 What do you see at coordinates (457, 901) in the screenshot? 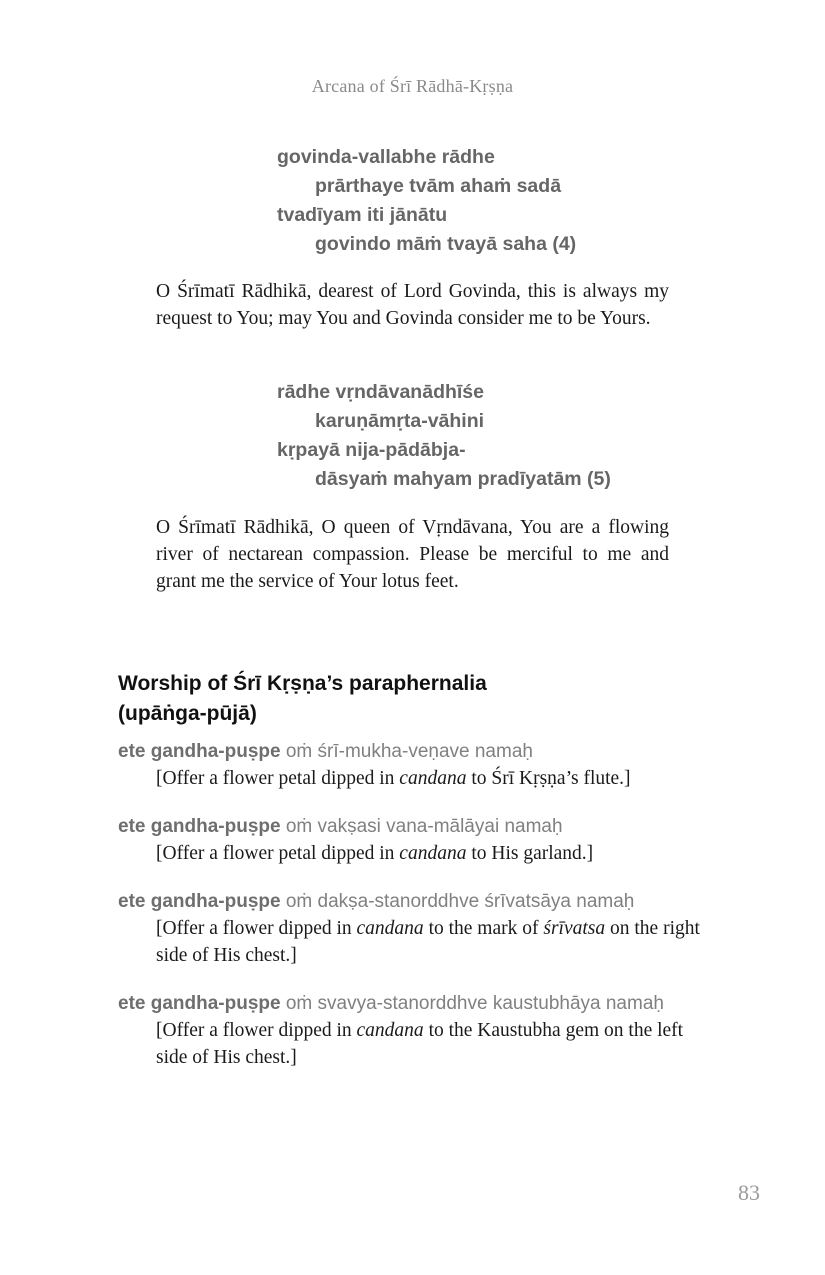
I see `mantra-text: oṁ dakṣa-stanorddhve śrīvatsāya namaḥ` at bounding box center [457, 901].